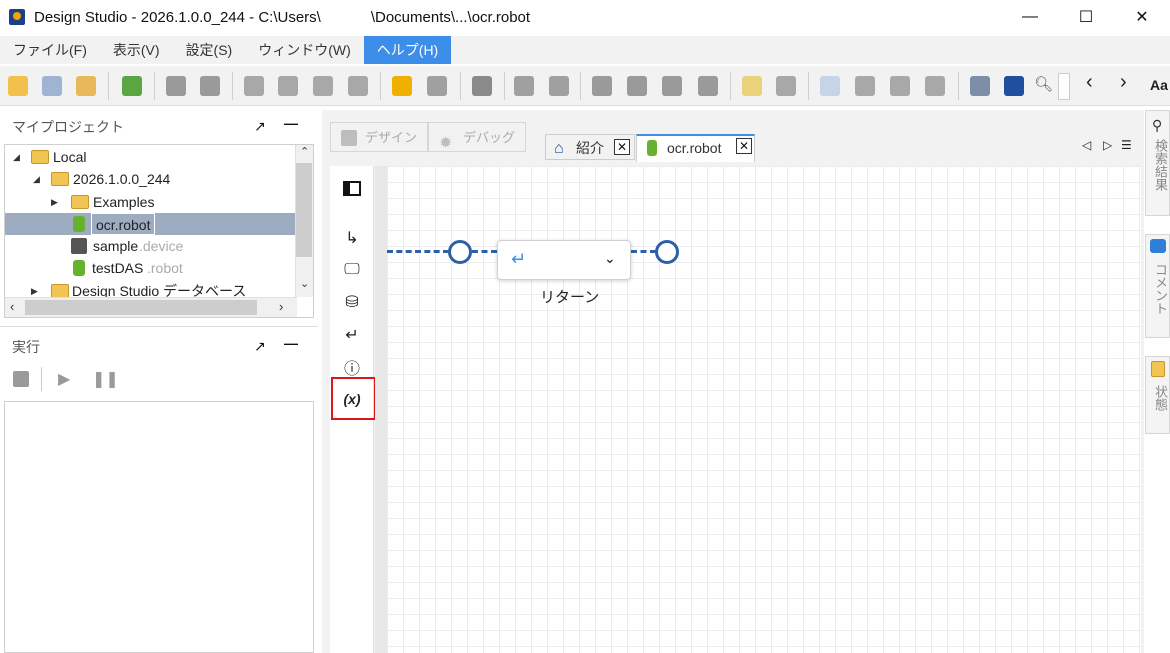 The width and height of the screenshot is (1170, 653). Describe the element at coordinates (254, 86) in the screenshot. I see `cut-icon` at that location.